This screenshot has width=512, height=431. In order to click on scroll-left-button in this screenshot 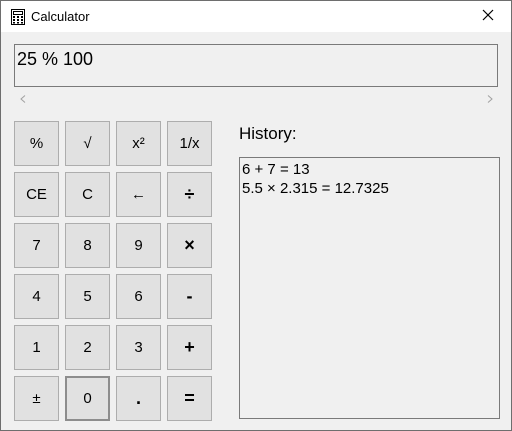, I will do `click(22, 98)`.